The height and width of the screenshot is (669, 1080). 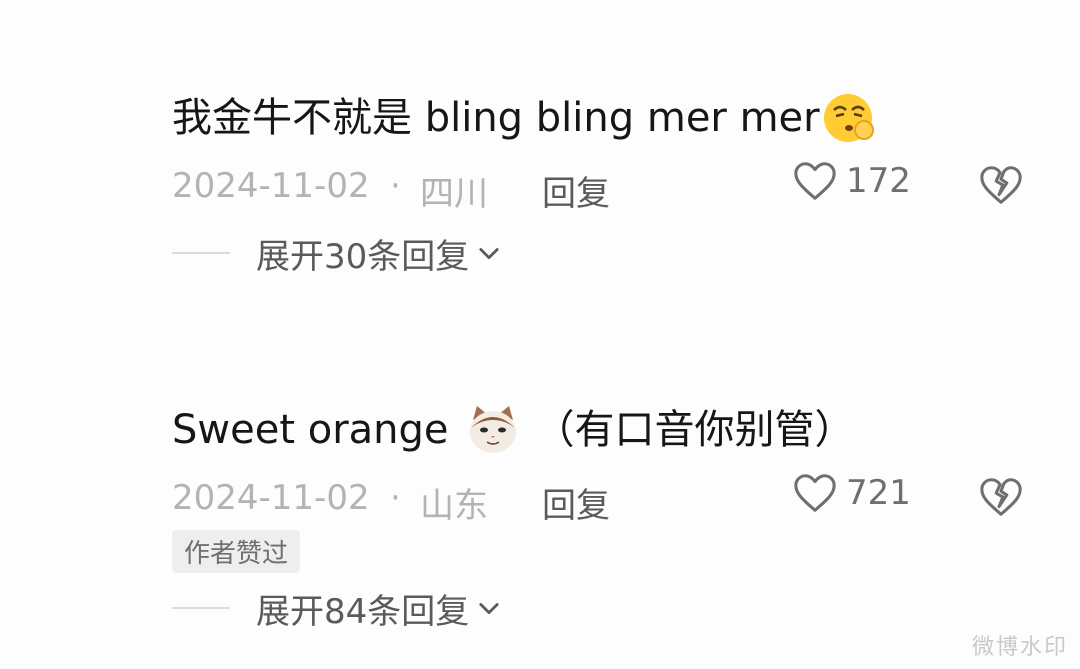 What do you see at coordinates (612, 186) in the screenshot?
I see `comment-meta: 2024-11-02 · 四川 回复 172` at bounding box center [612, 186].